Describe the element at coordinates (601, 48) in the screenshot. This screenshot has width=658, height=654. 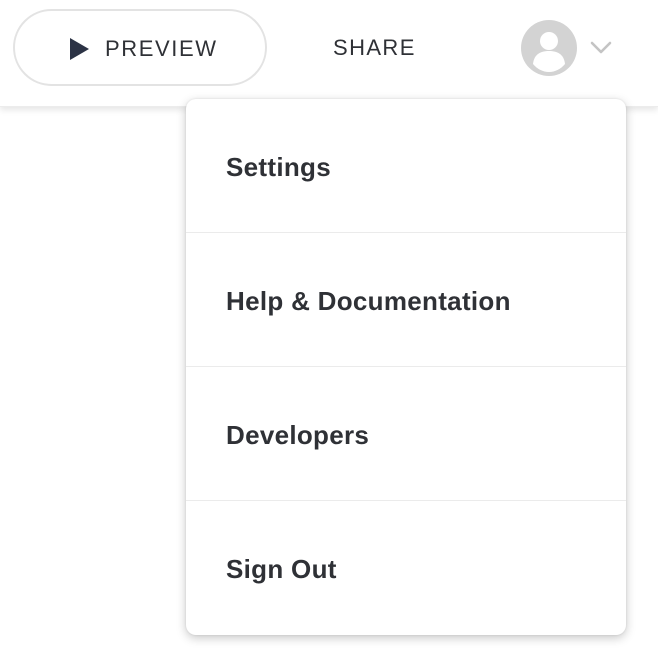
I see `chevron-down-icon` at that location.